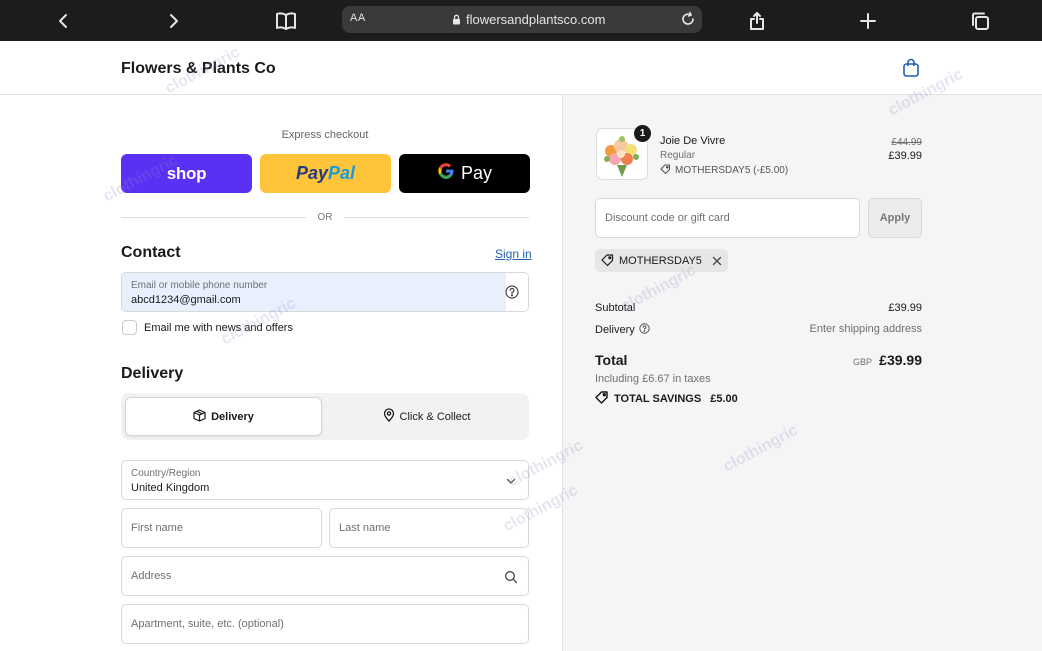 Image resolution: width=1042 pixels, height=651 pixels. I want to click on paypal-button: Pay Pal, so click(325, 173).